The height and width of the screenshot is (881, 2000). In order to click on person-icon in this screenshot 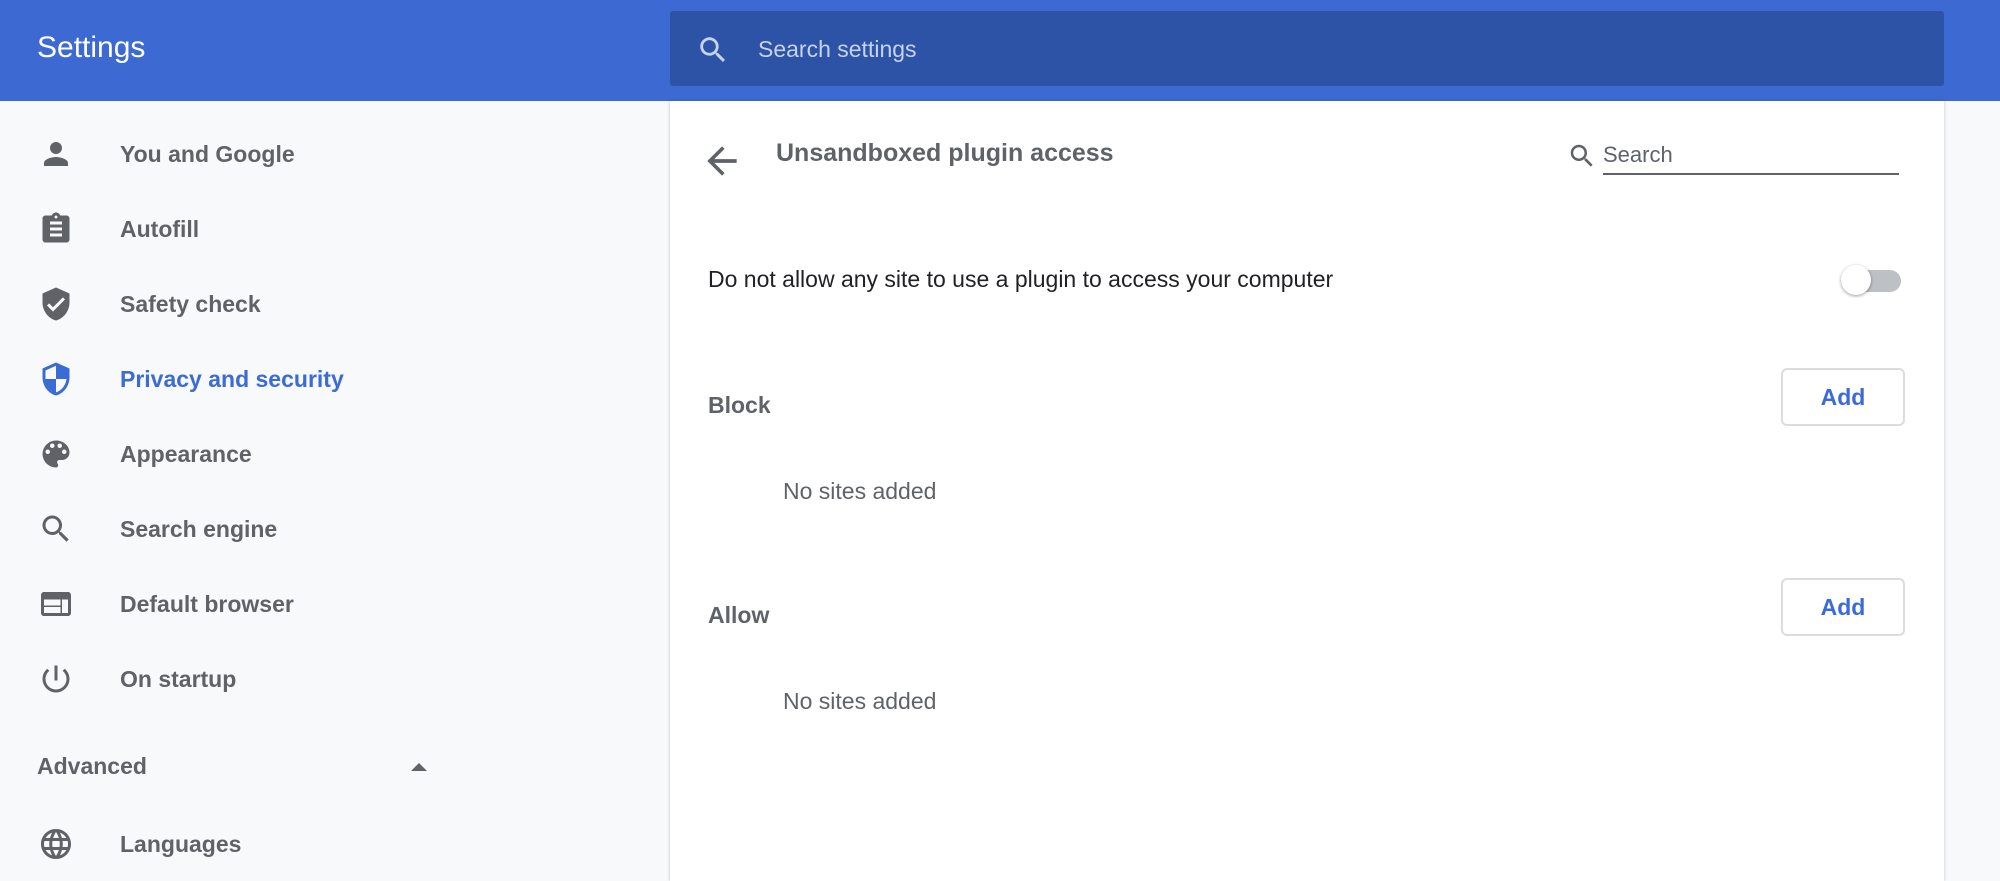, I will do `click(56, 154)`.